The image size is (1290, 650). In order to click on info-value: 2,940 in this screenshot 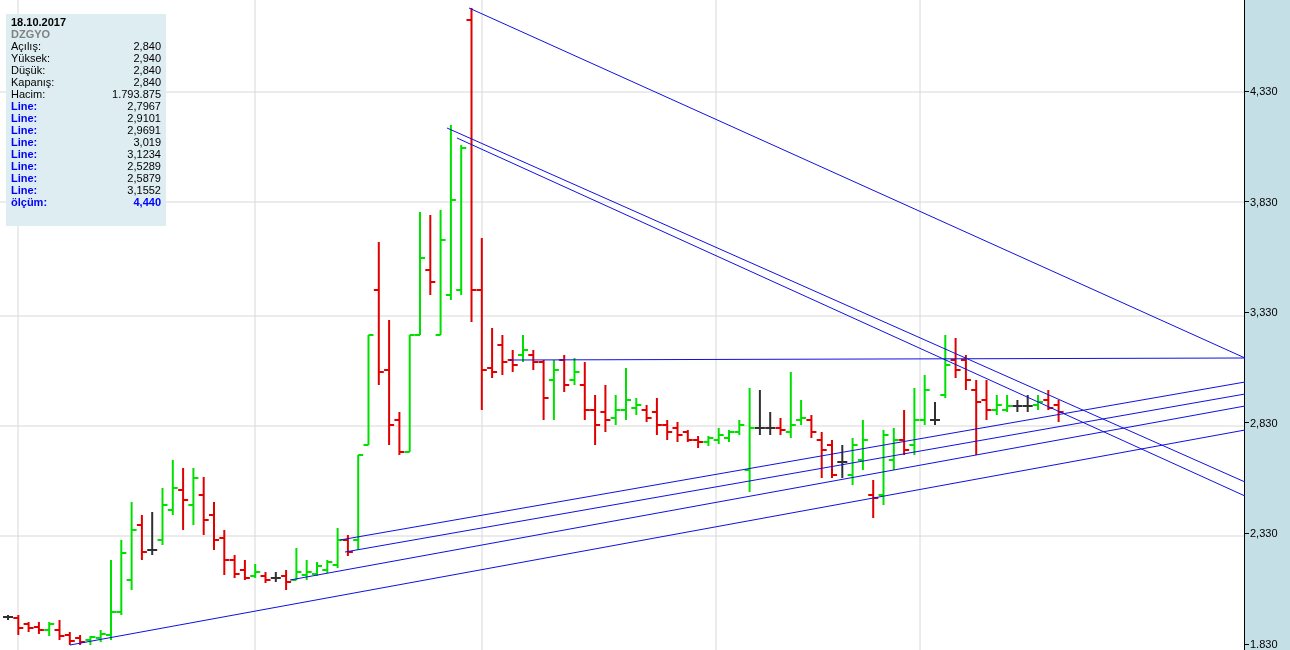, I will do `click(147, 58)`.